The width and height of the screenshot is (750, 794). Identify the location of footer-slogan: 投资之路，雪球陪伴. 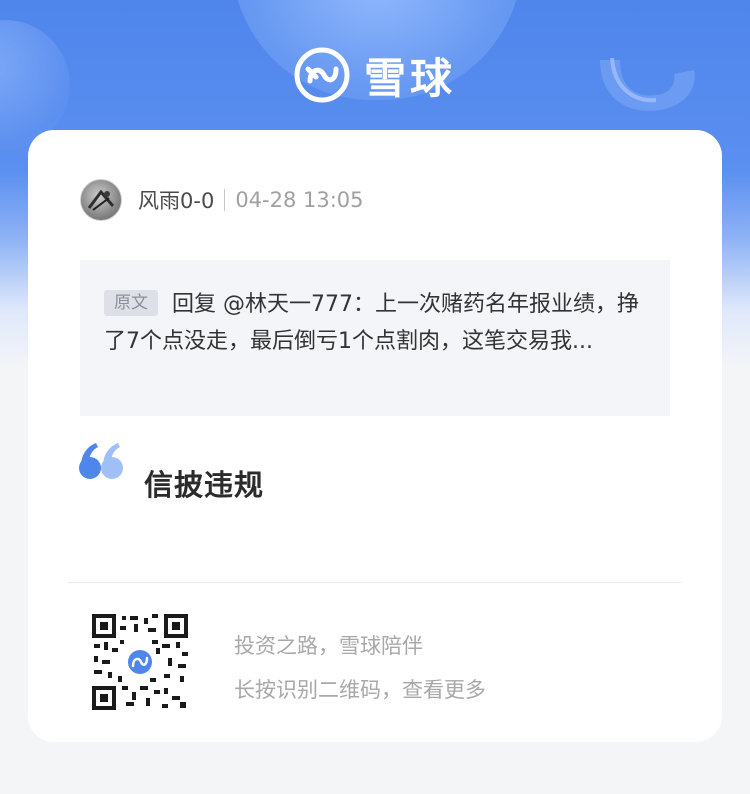
(328, 646).